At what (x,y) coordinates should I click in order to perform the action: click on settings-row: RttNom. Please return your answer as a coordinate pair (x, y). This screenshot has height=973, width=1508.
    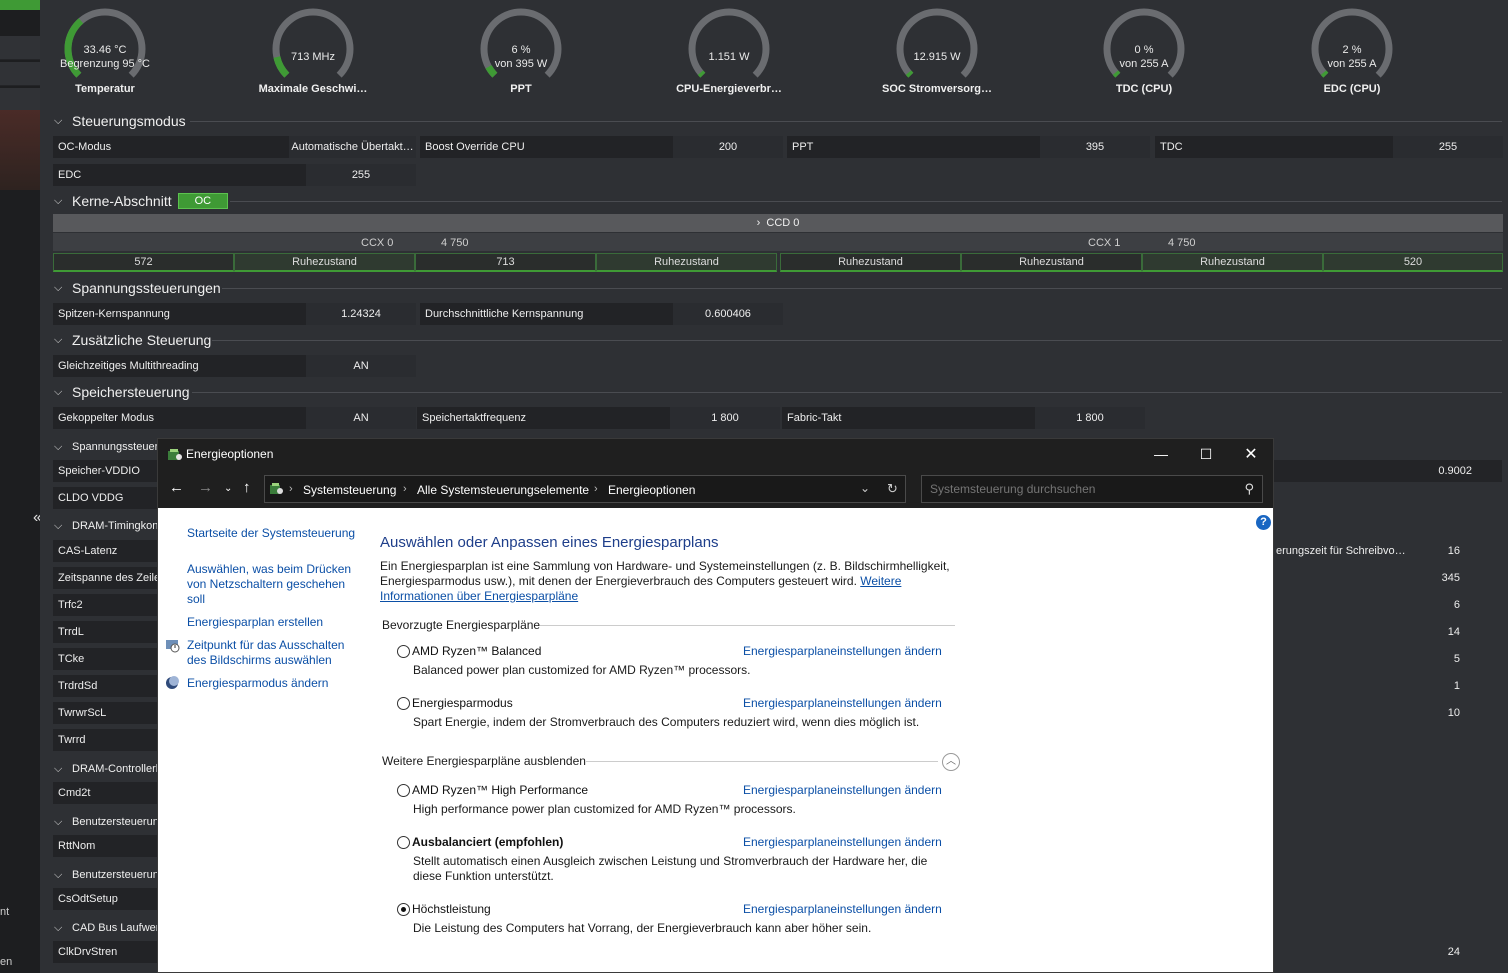
    Looking at the image, I should click on (108, 846).